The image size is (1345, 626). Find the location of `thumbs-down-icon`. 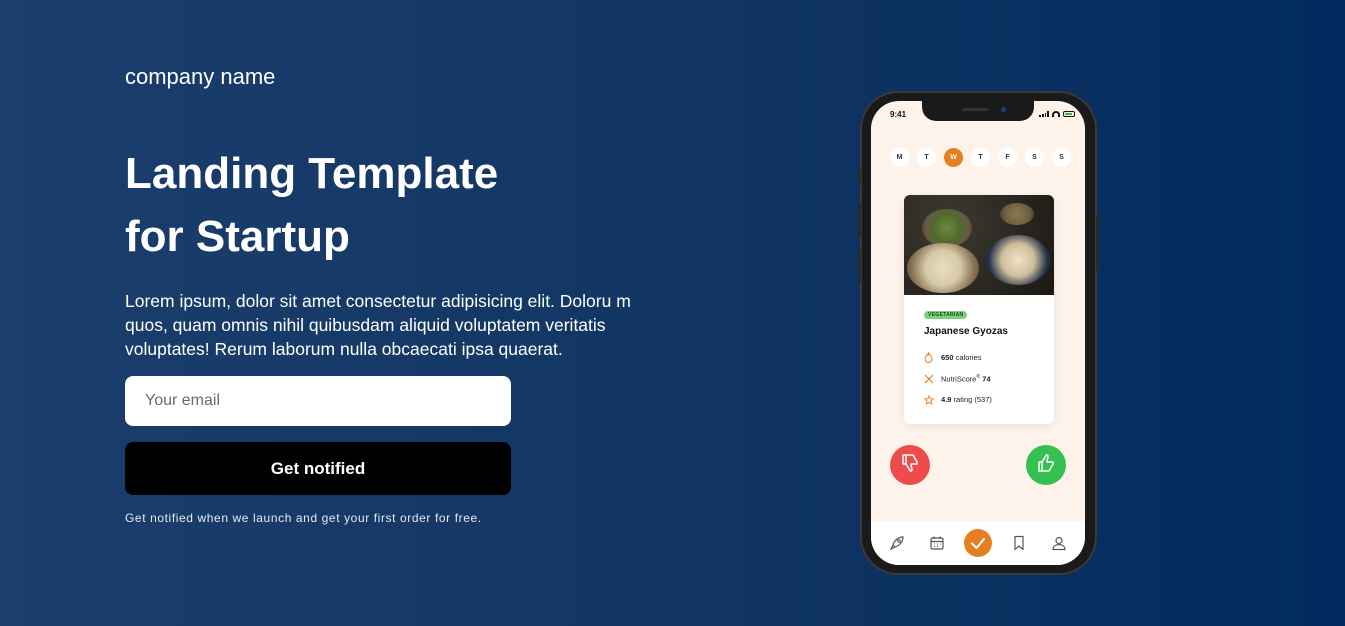

thumbs-down-icon is located at coordinates (910, 465).